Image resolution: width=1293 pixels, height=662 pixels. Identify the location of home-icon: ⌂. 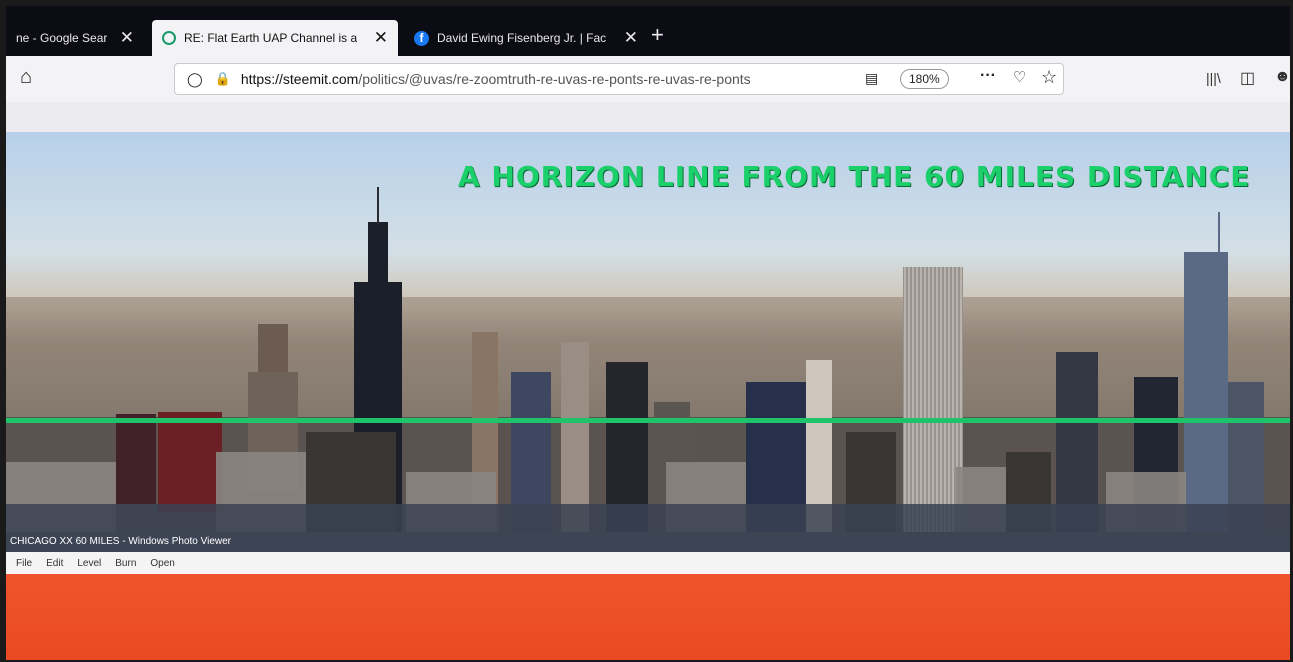
(26, 77).